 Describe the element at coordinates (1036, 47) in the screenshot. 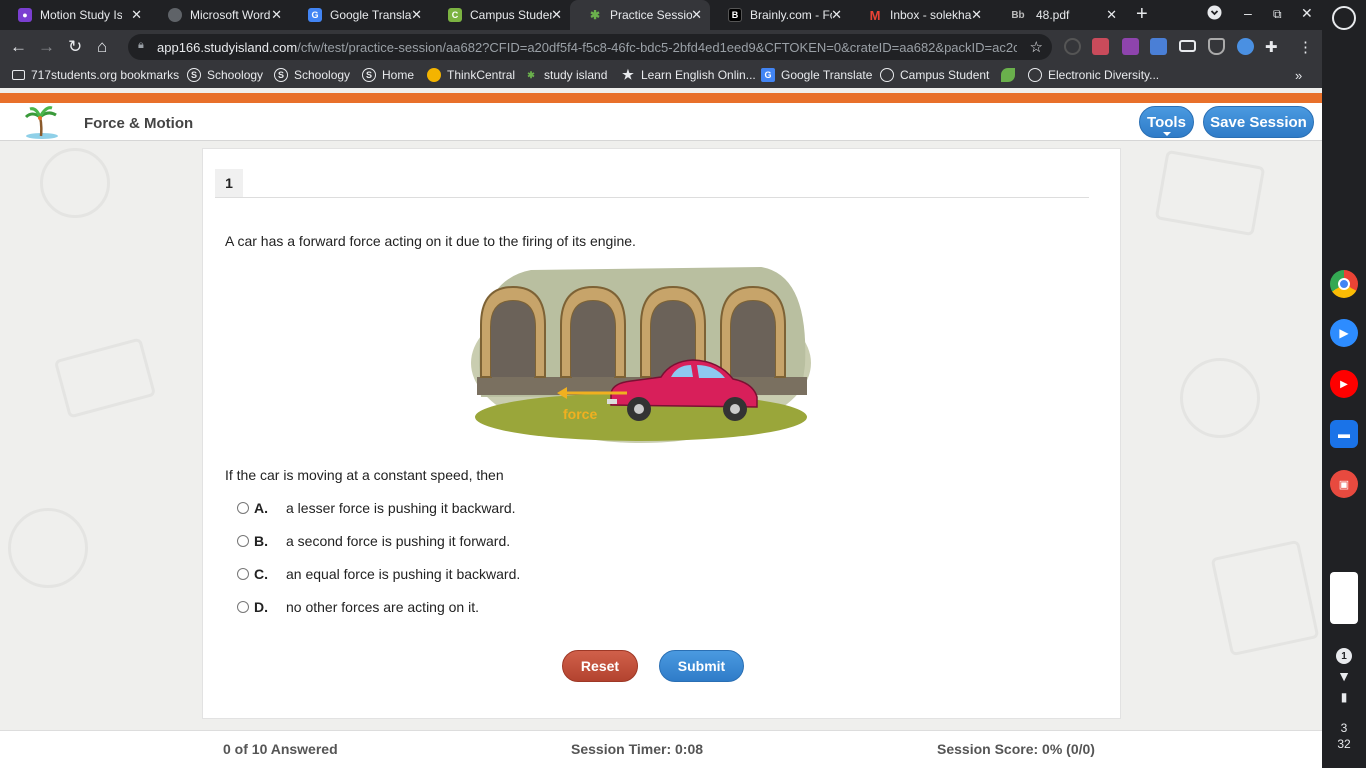

I see `bookmark-star-icon: ☆` at that location.